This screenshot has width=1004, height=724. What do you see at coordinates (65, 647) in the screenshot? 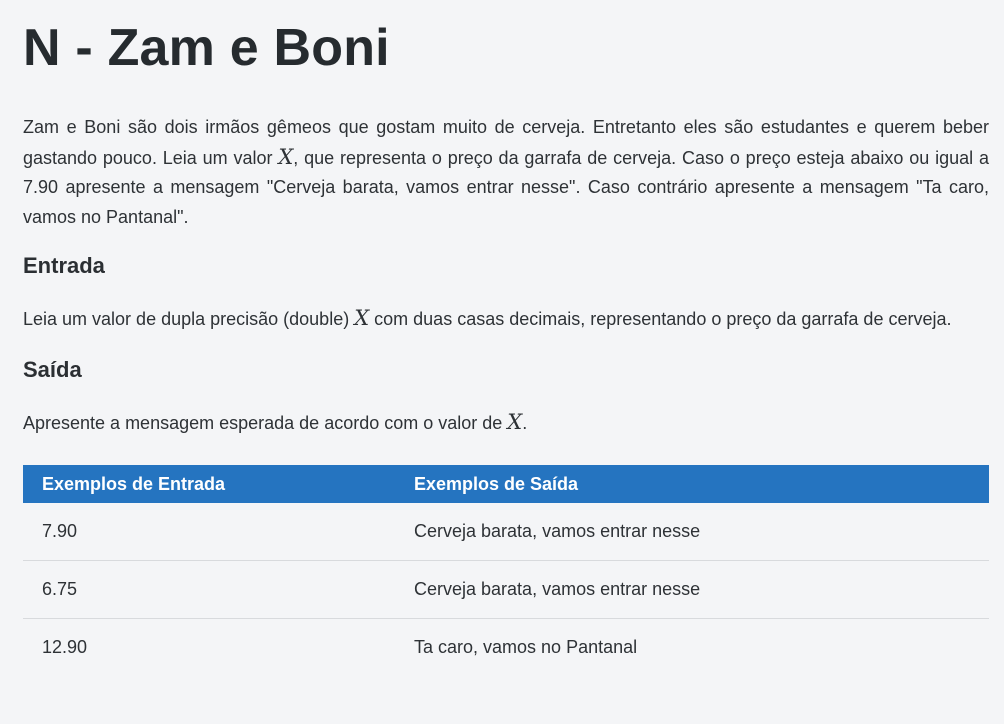
I see `example-input-cell: 12.90` at bounding box center [65, 647].